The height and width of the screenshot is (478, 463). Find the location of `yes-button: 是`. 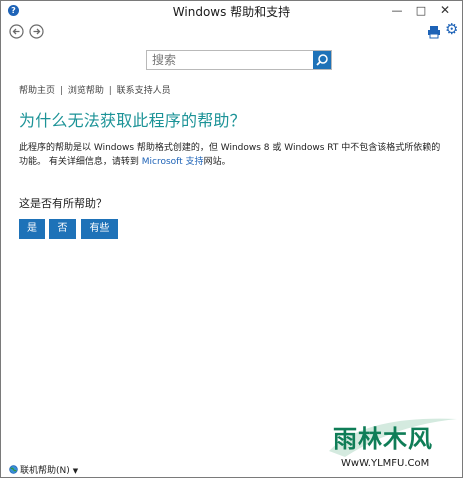

yes-button: 是 is located at coordinates (32, 229).